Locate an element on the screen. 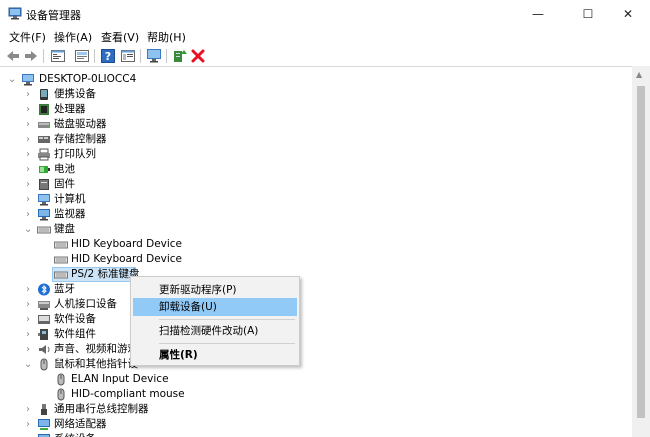 The image size is (650, 437). tree-category-label: 软件设备 is located at coordinates (75, 319).